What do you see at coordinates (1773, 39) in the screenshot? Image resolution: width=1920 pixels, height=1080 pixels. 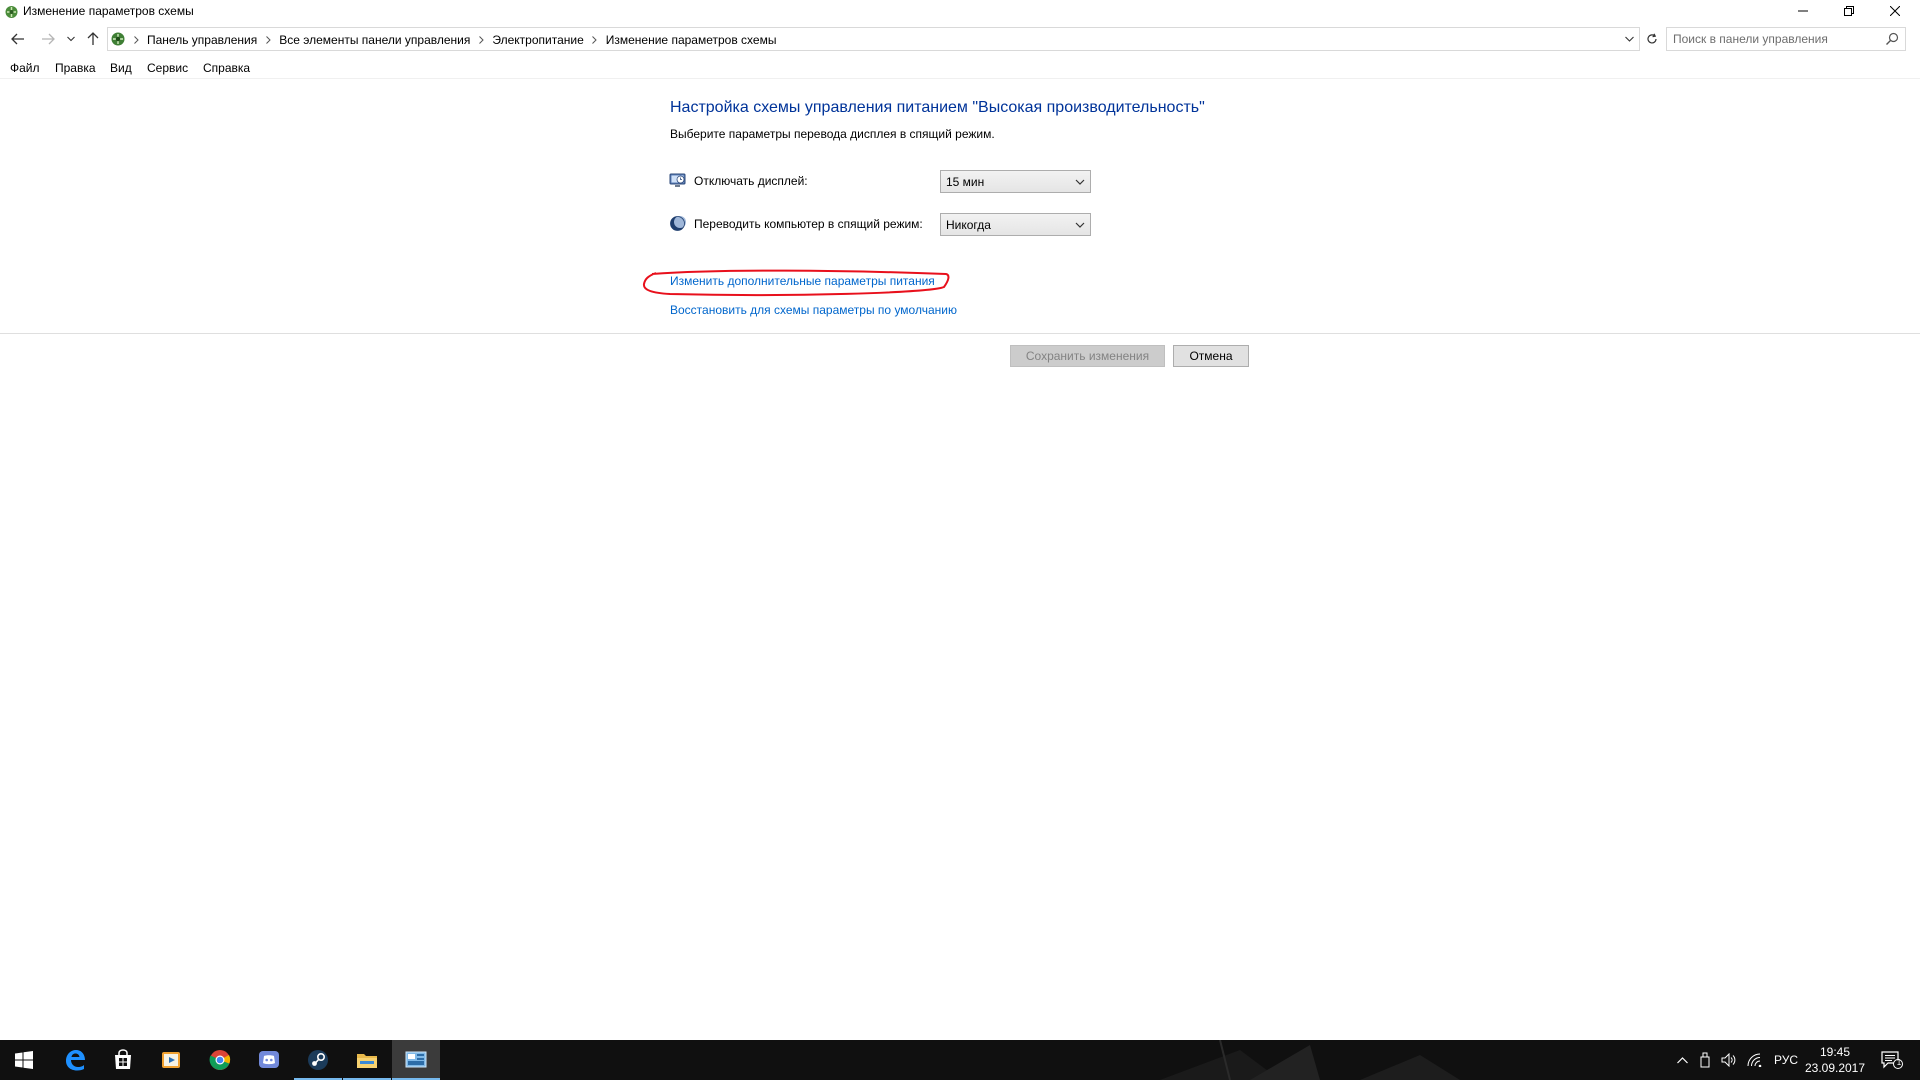 I see `search-input` at bounding box center [1773, 39].